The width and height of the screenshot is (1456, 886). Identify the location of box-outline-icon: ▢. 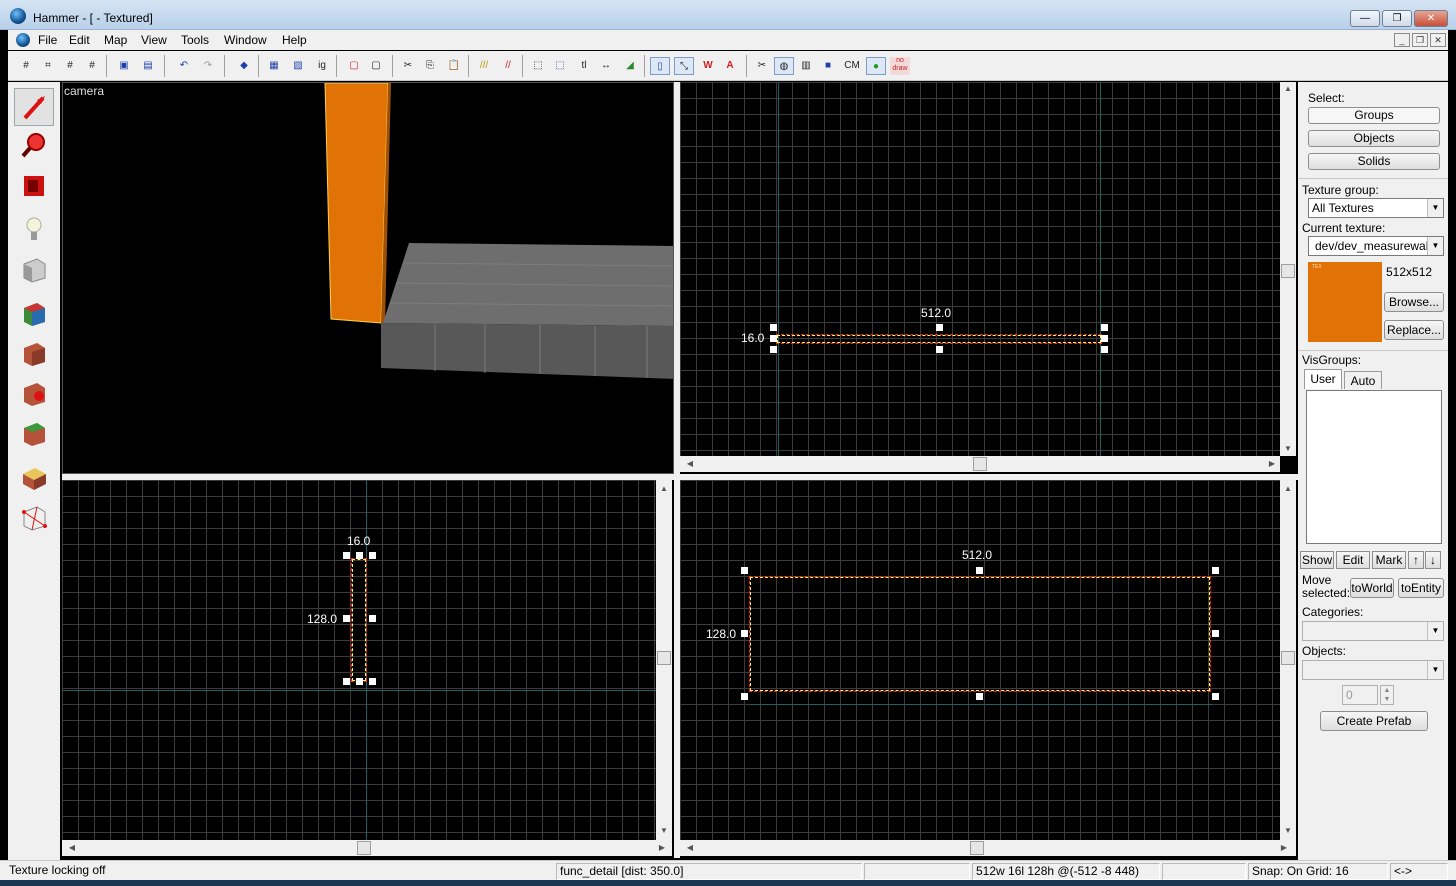
(376, 66).